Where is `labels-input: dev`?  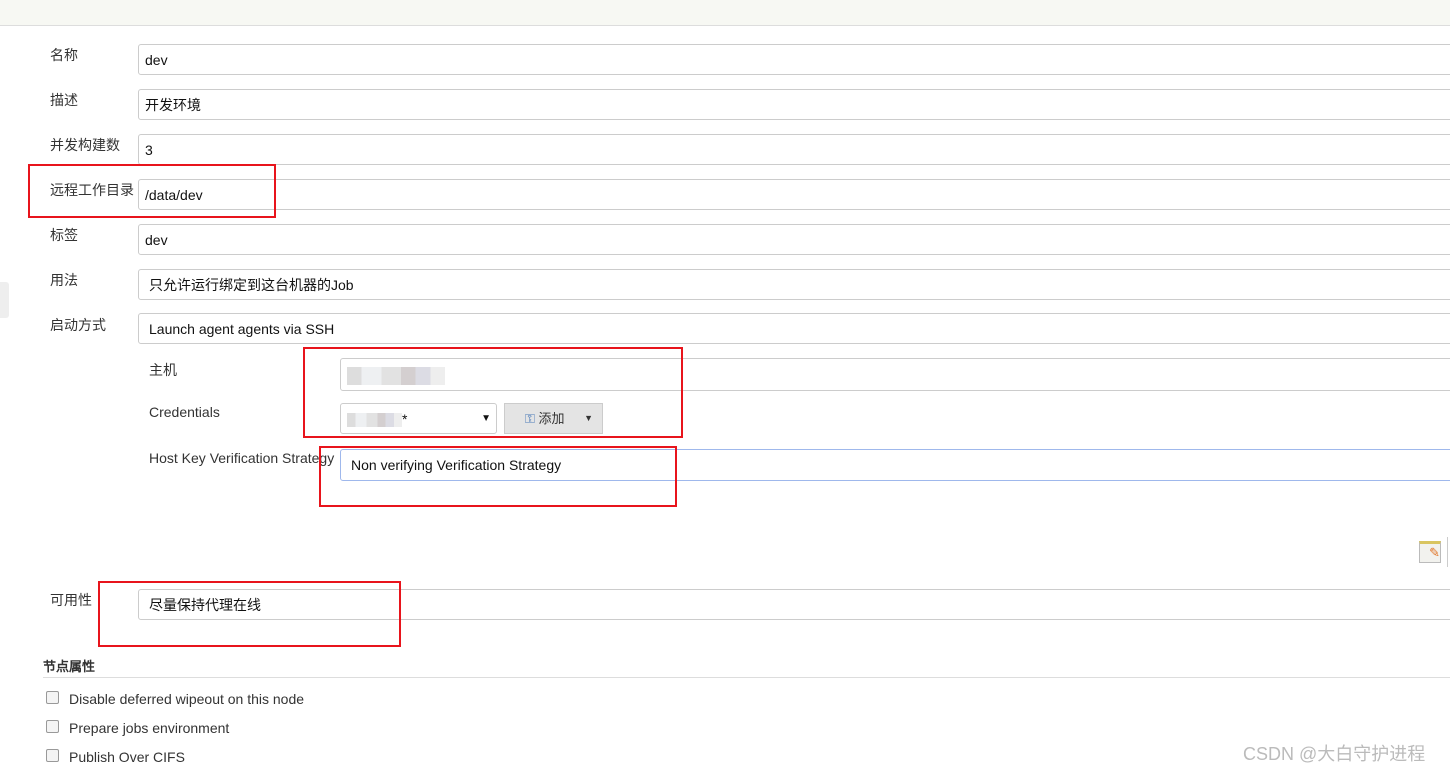 labels-input: dev is located at coordinates (794, 239).